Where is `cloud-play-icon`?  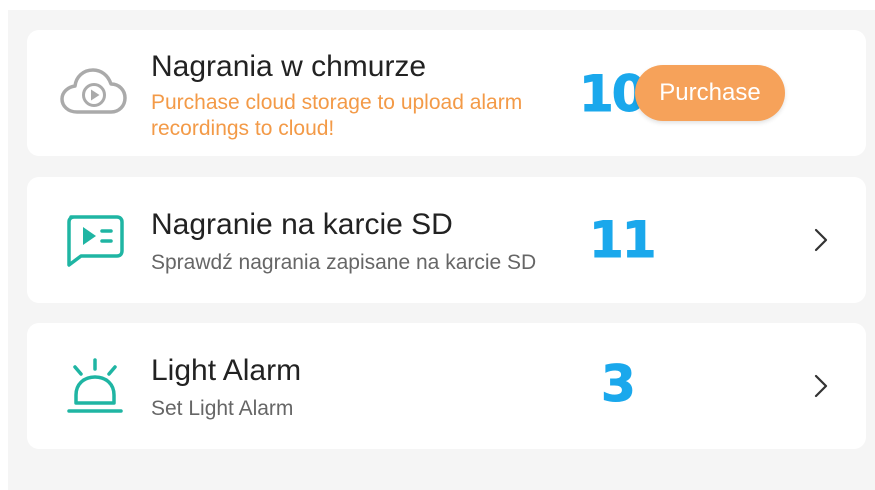
cloud-play-icon is located at coordinates (93, 93).